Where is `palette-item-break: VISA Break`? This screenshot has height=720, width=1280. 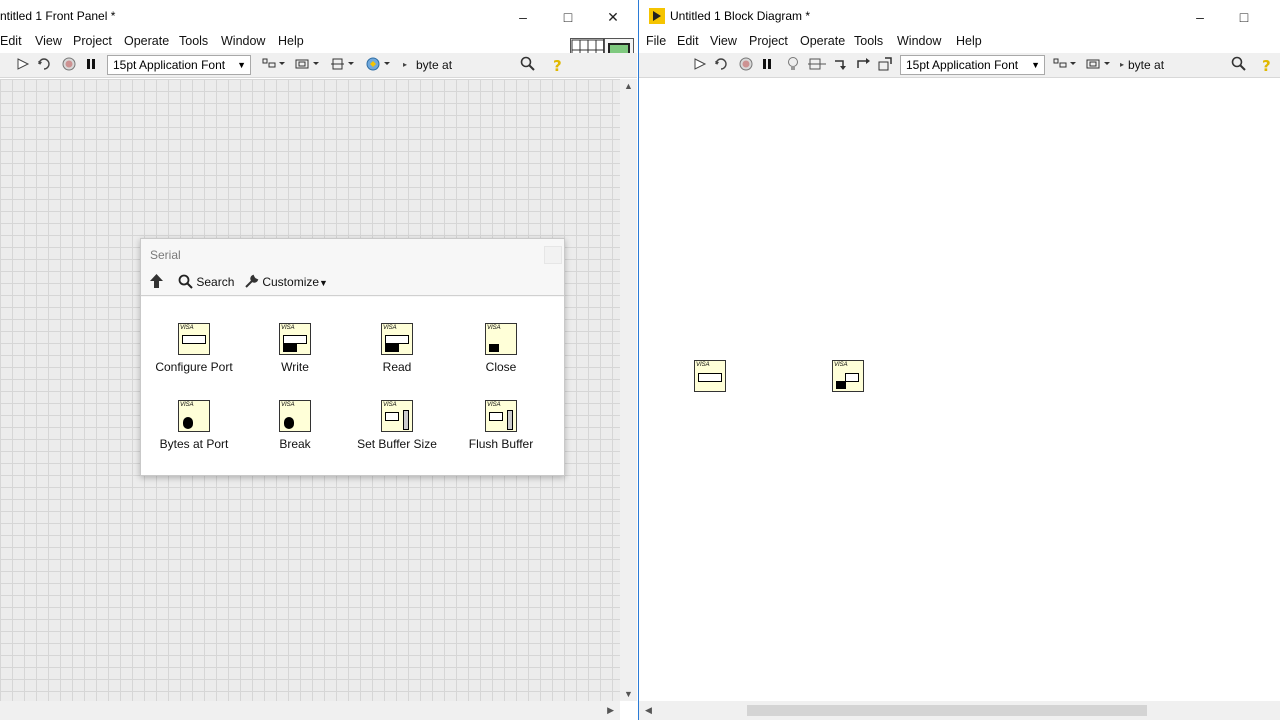 palette-item-break: VISA Break is located at coordinates (295, 425).